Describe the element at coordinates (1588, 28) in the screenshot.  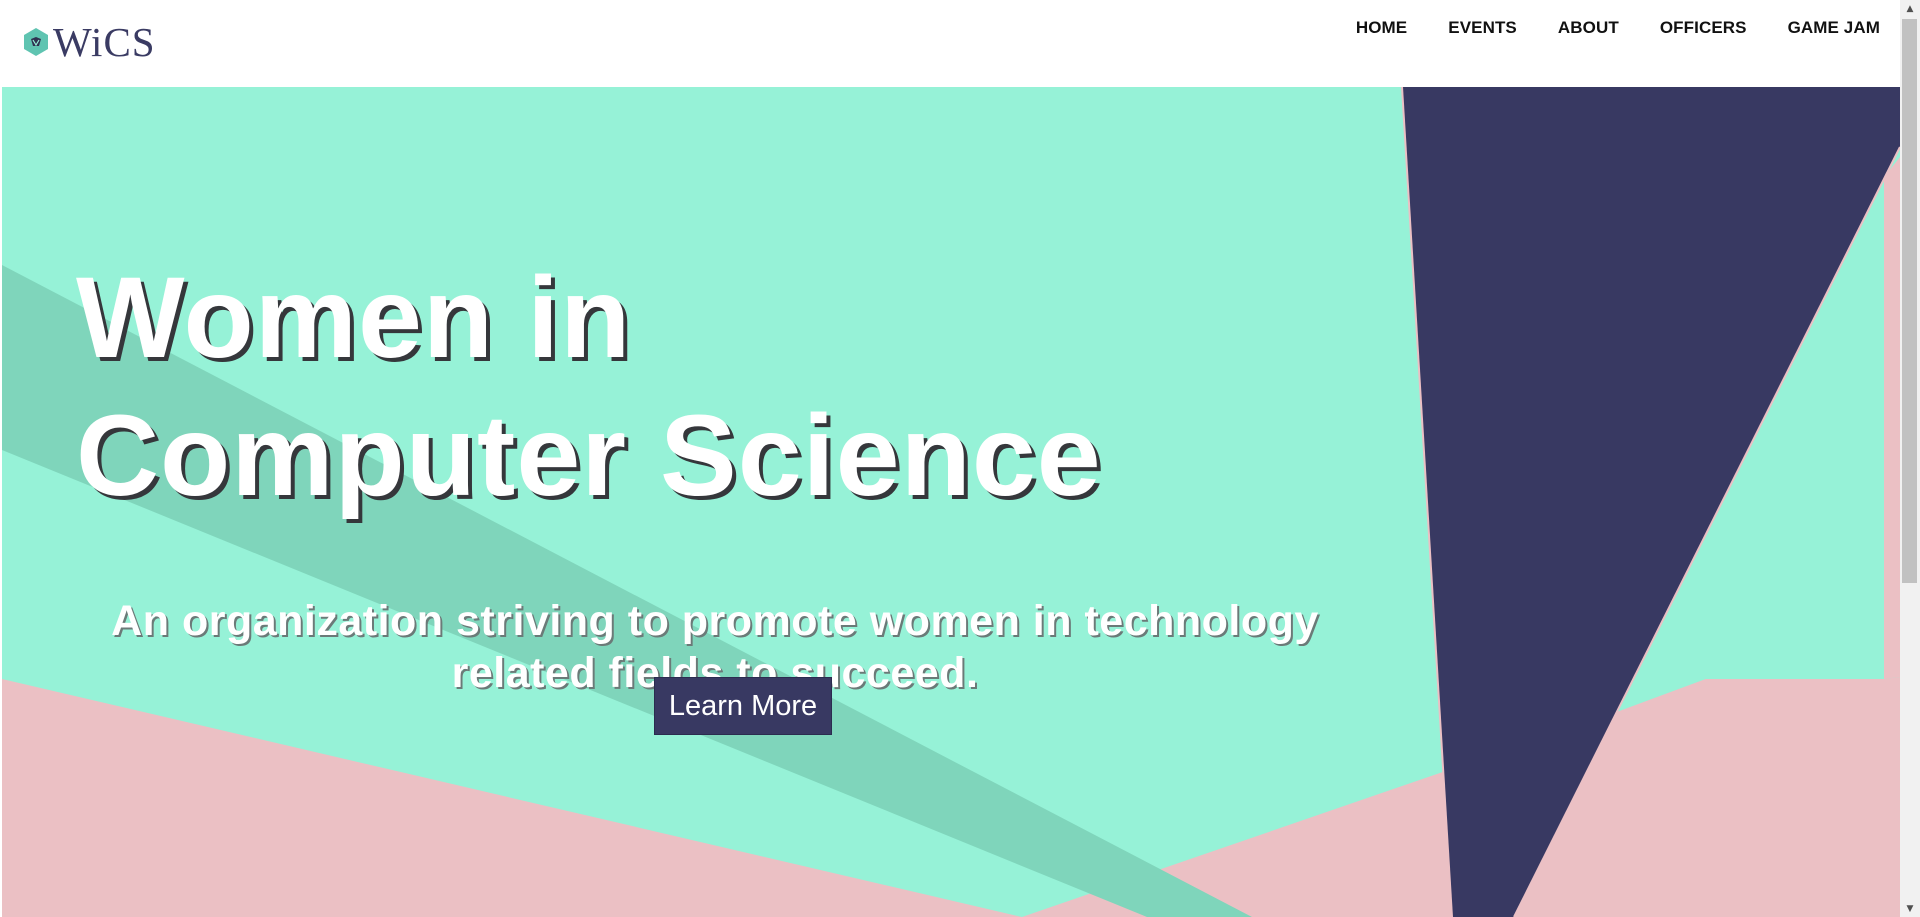
I see `nav-about: ABOUT` at that location.